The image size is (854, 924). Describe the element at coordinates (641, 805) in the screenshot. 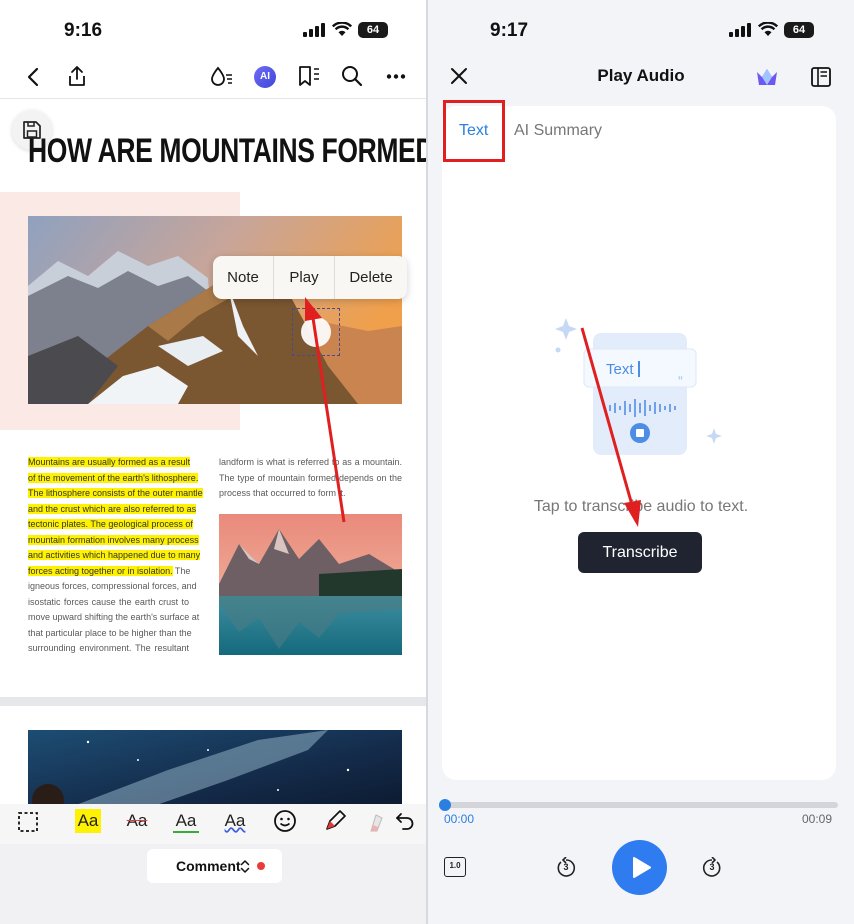

I see `progress-track` at that location.